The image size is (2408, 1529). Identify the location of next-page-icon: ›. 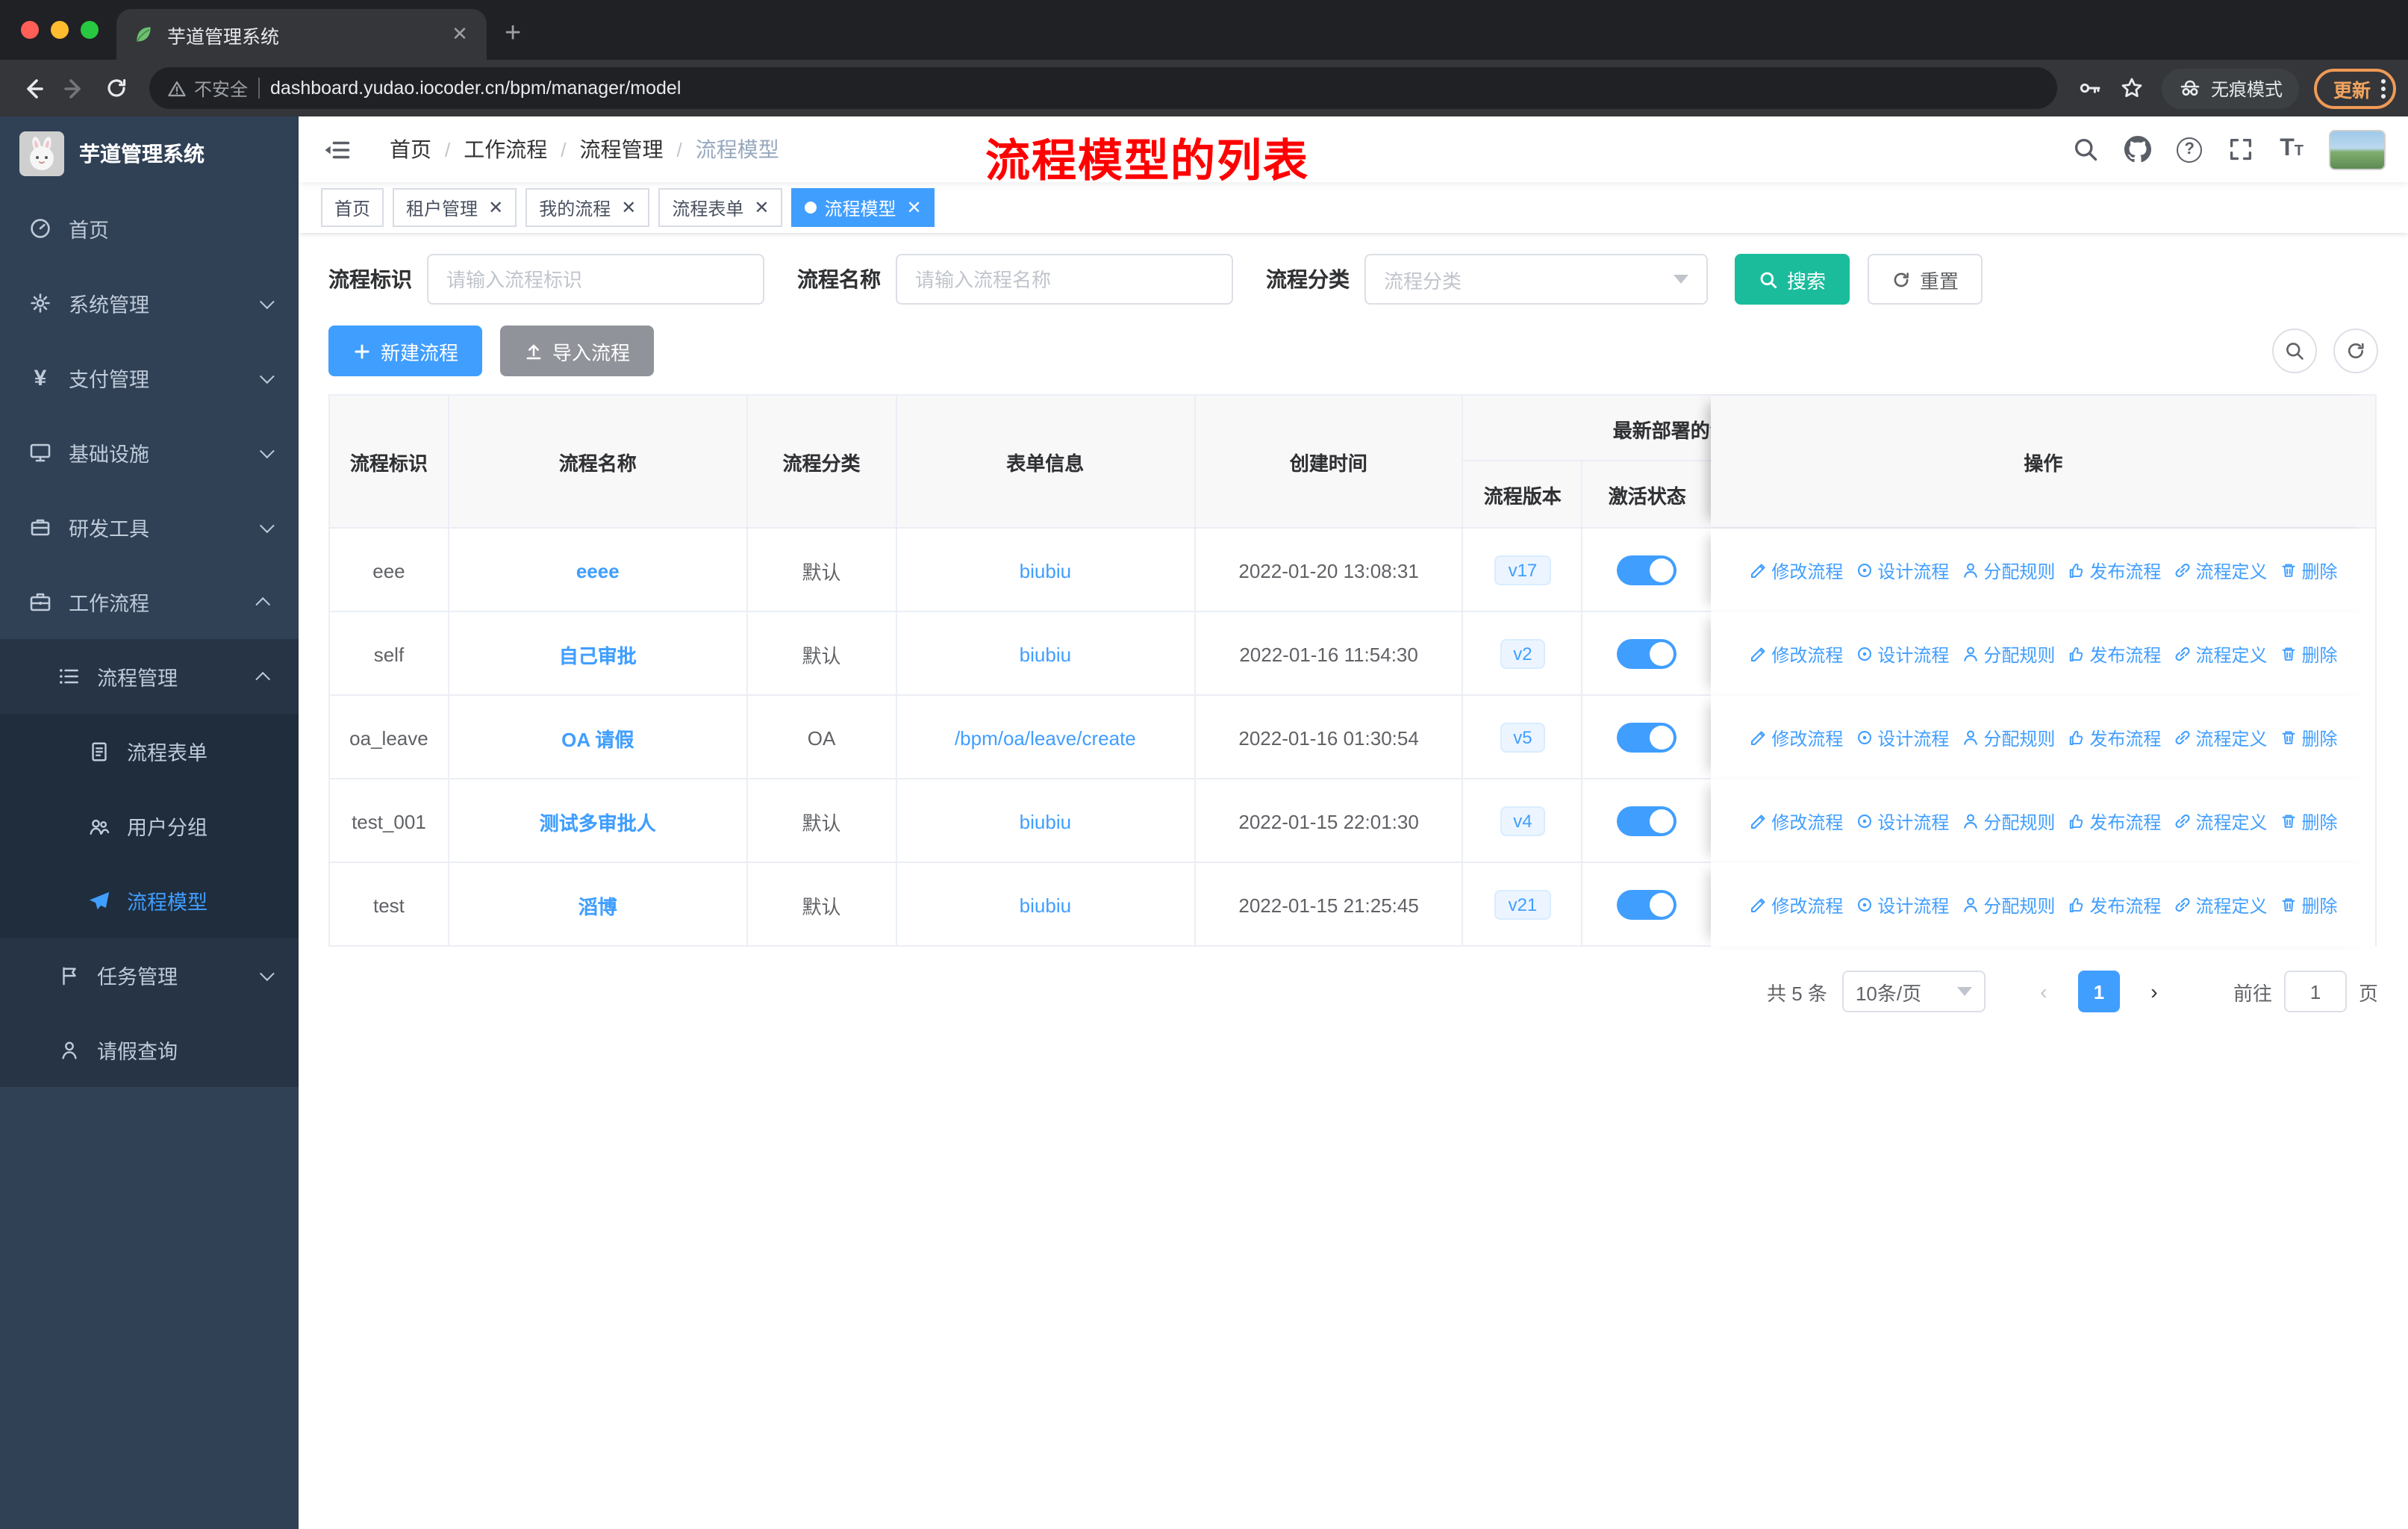
(2154, 991).